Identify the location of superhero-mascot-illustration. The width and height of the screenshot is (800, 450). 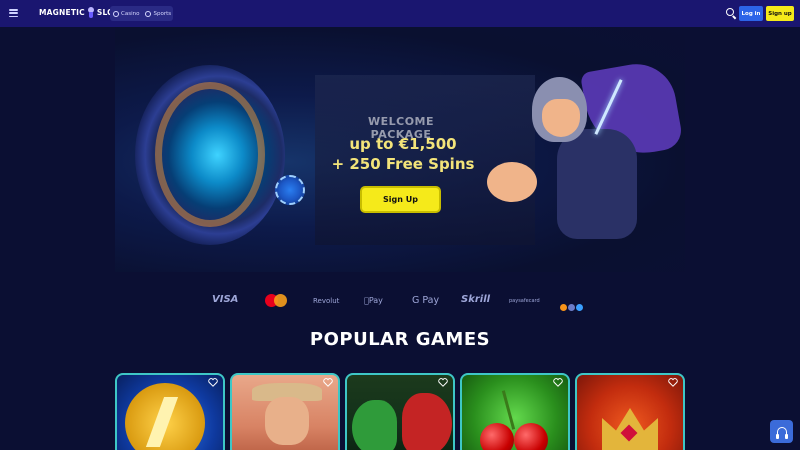
(586, 162).